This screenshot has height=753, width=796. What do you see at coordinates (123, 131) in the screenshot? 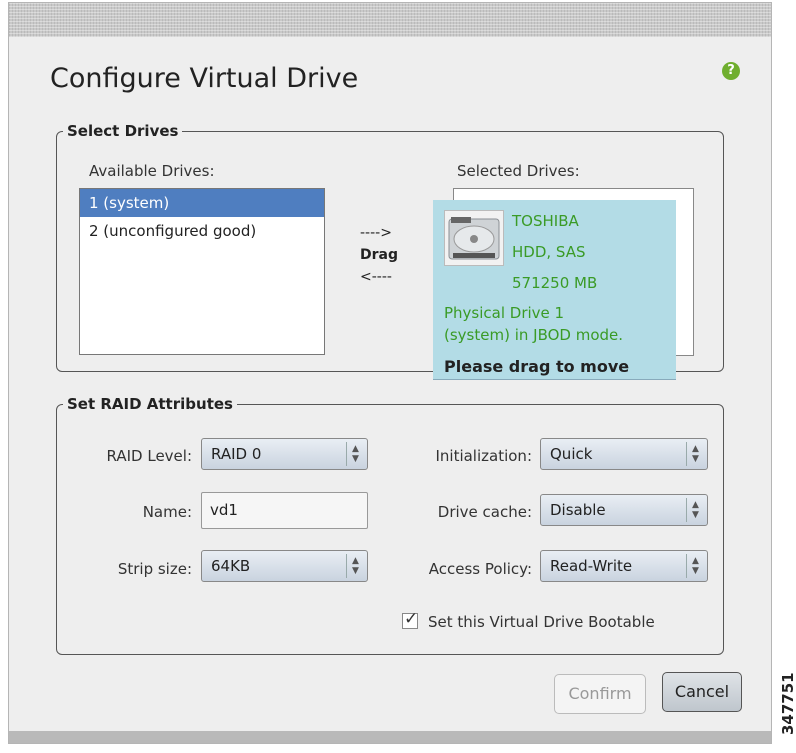
I see `select-drives-legend: Select Drives` at bounding box center [123, 131].